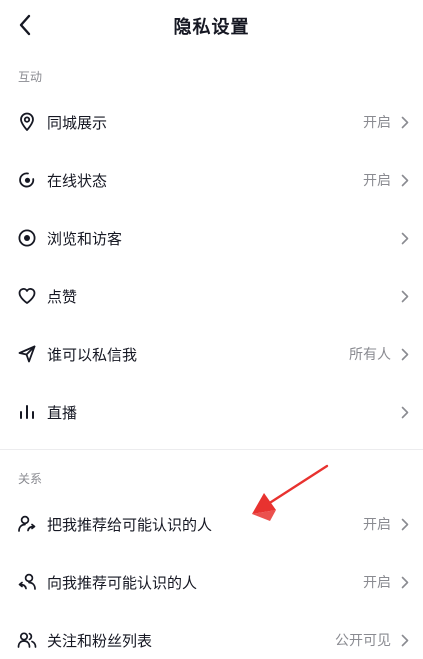  What do you see at coordinates (363, 641) in the screenshot?
I see `row-value: 公开可见` at bounding box center [363, 641].